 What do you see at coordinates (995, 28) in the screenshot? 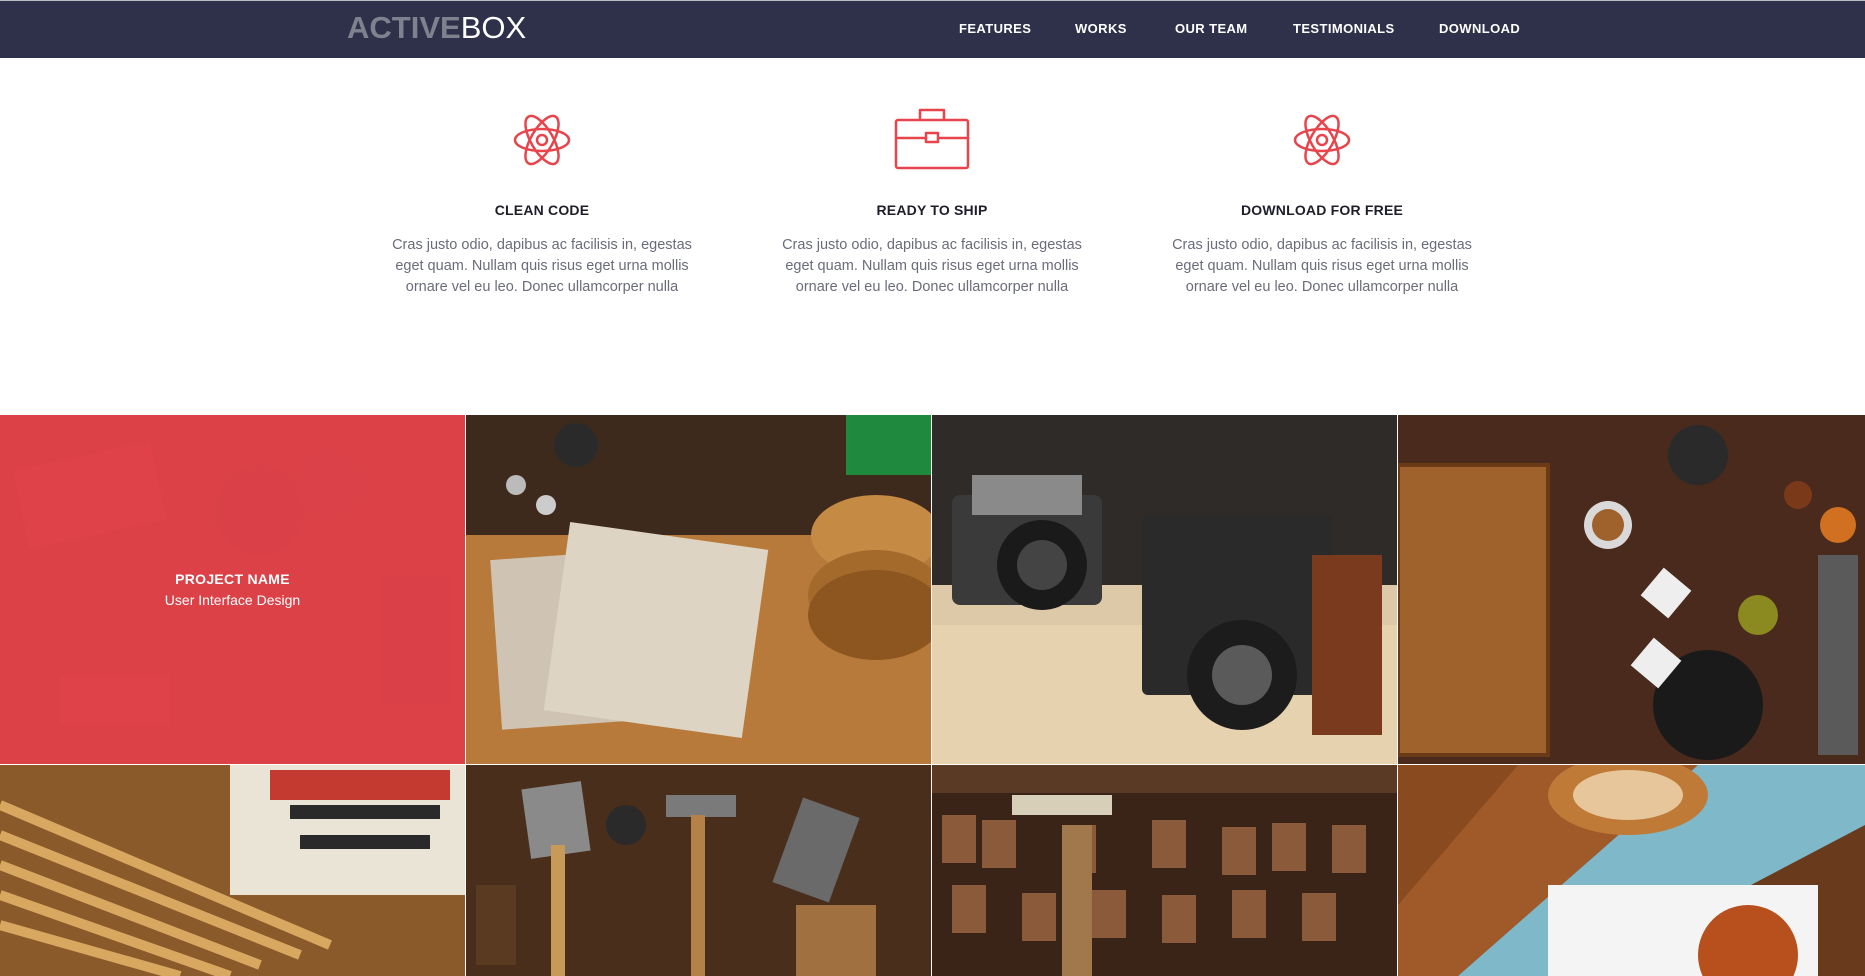
I see `nav-features: FEATURES` at bounding box center [995, 28].